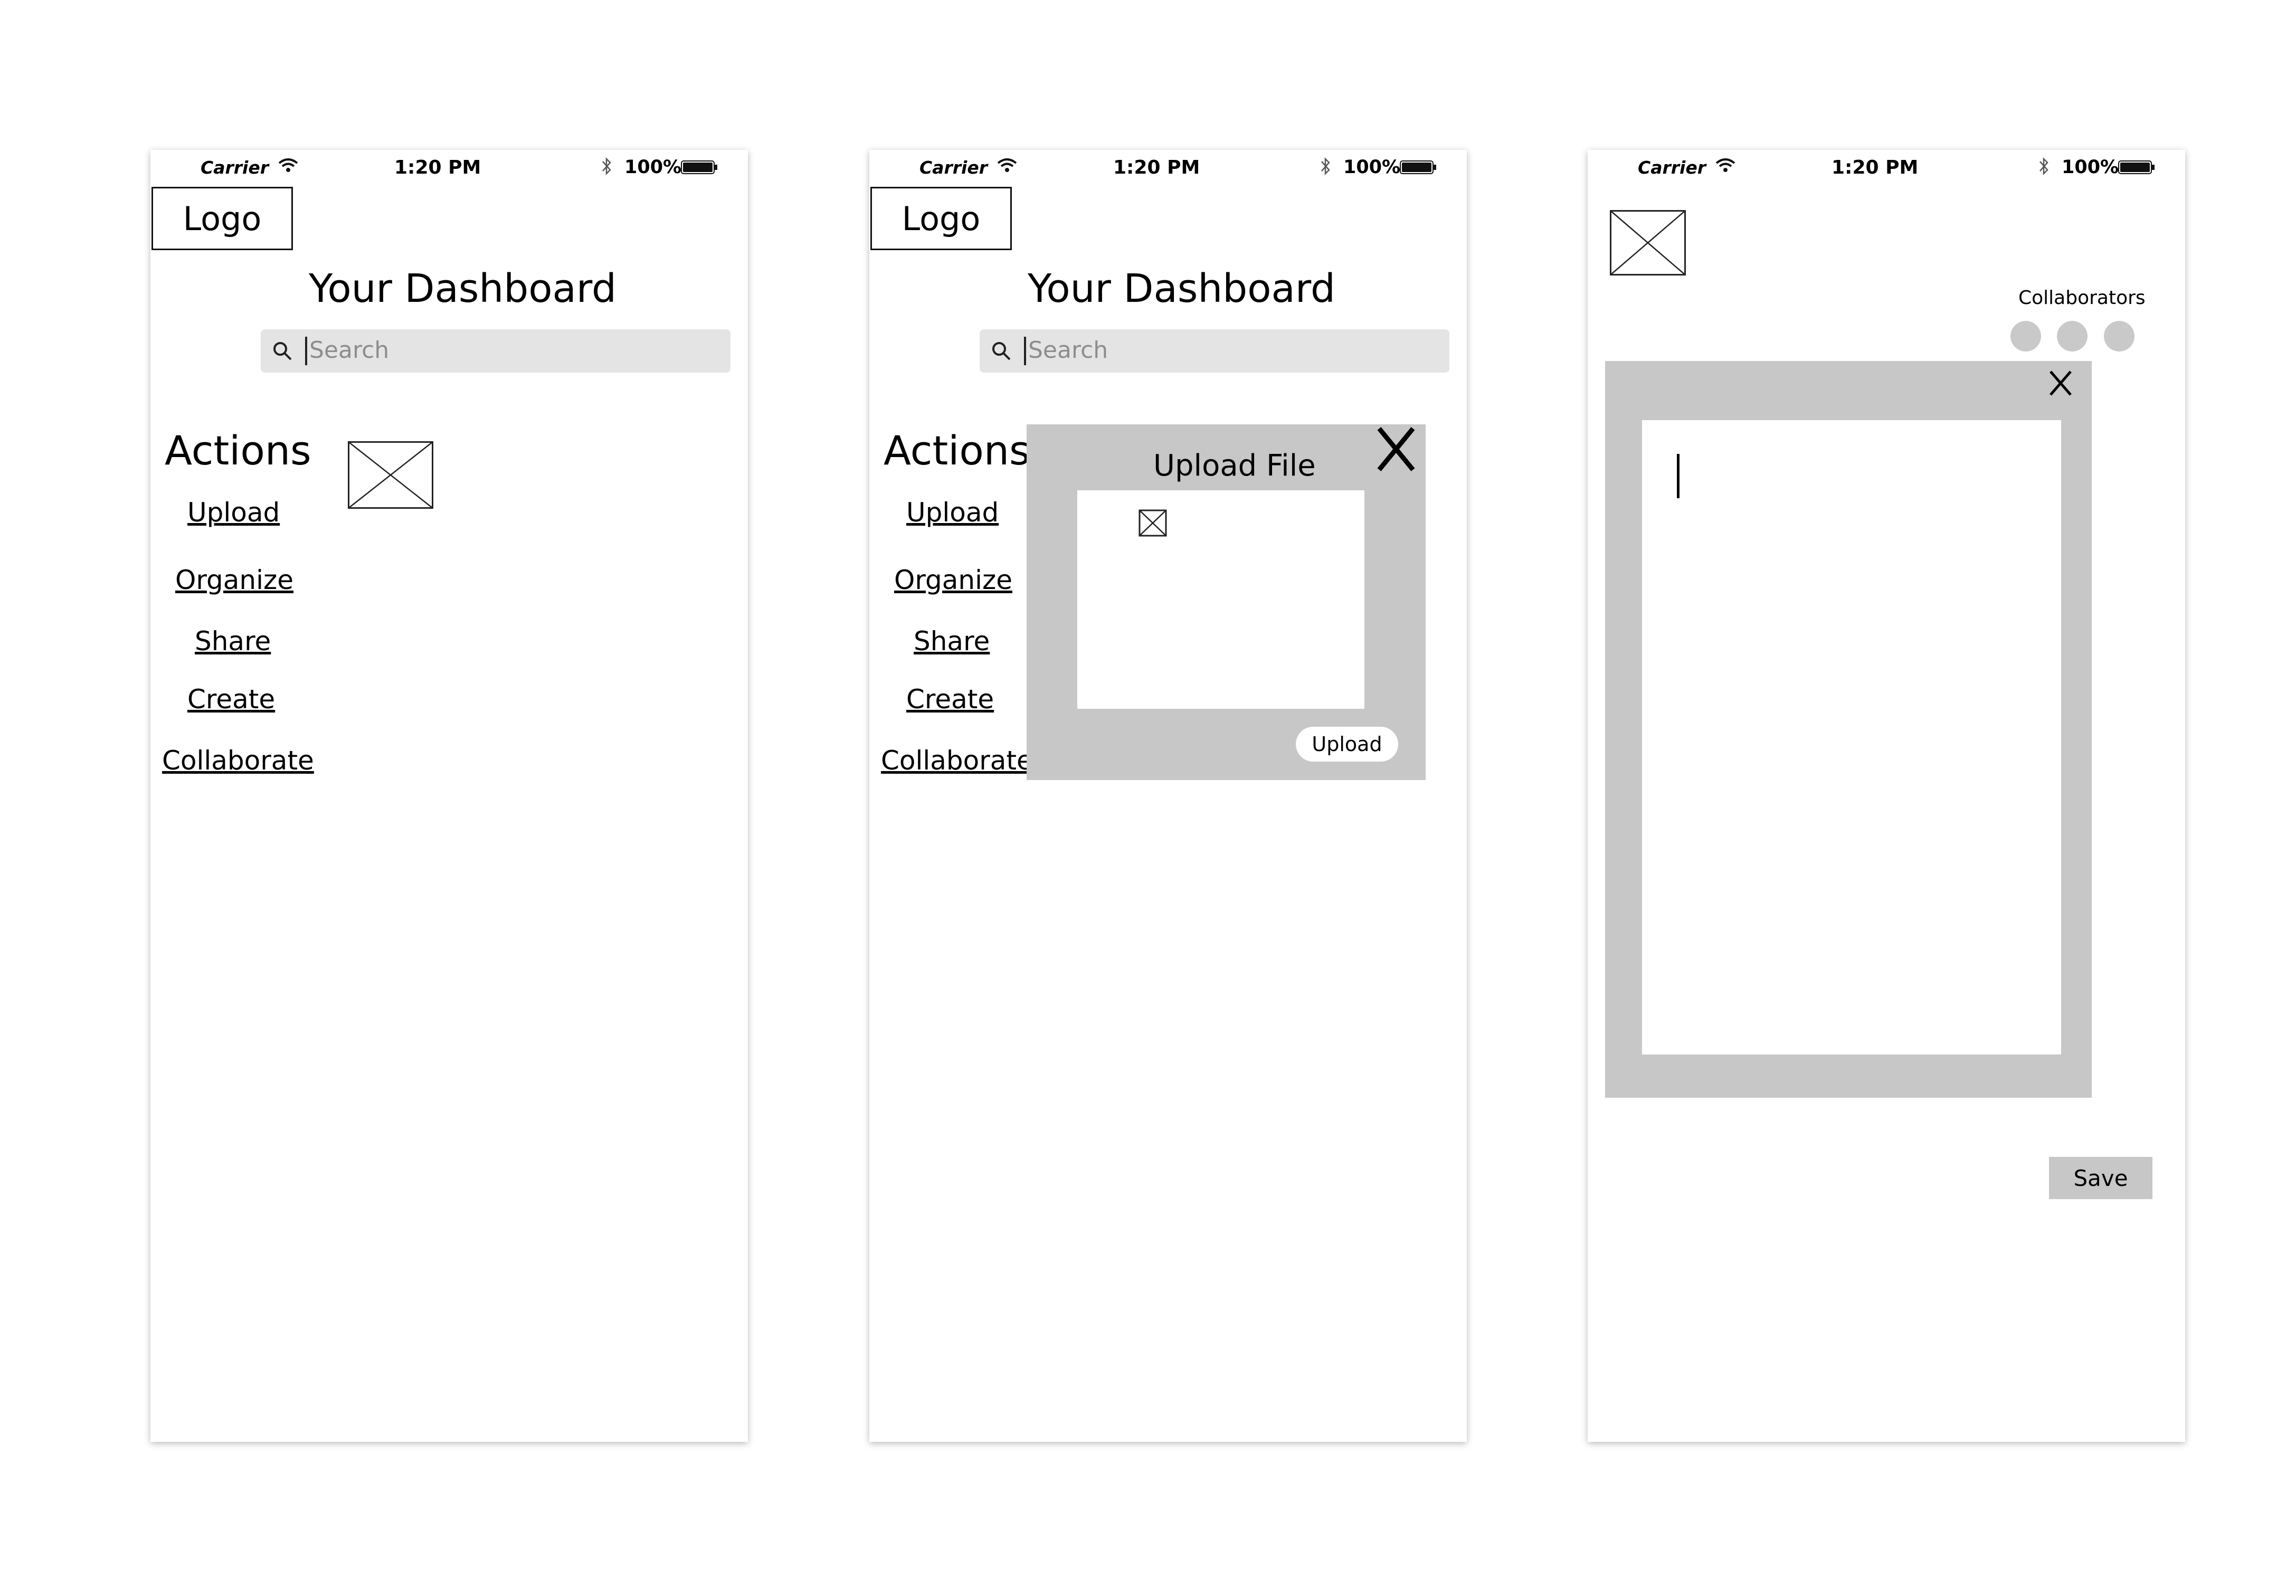  I want to click on document-editor-panel, so click(1849, 729).